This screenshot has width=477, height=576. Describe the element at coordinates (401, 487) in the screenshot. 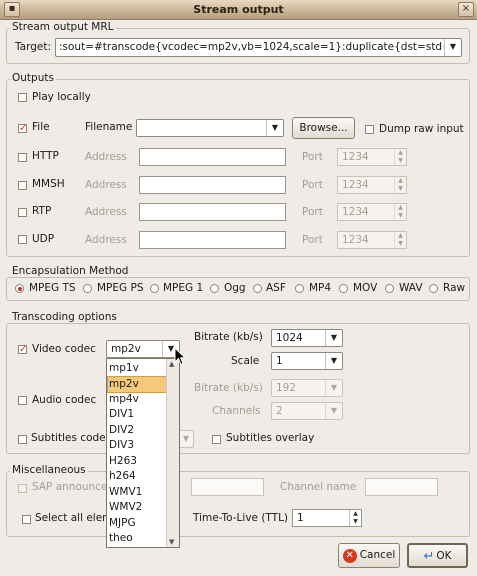

I see `channel-name-input` at that location.